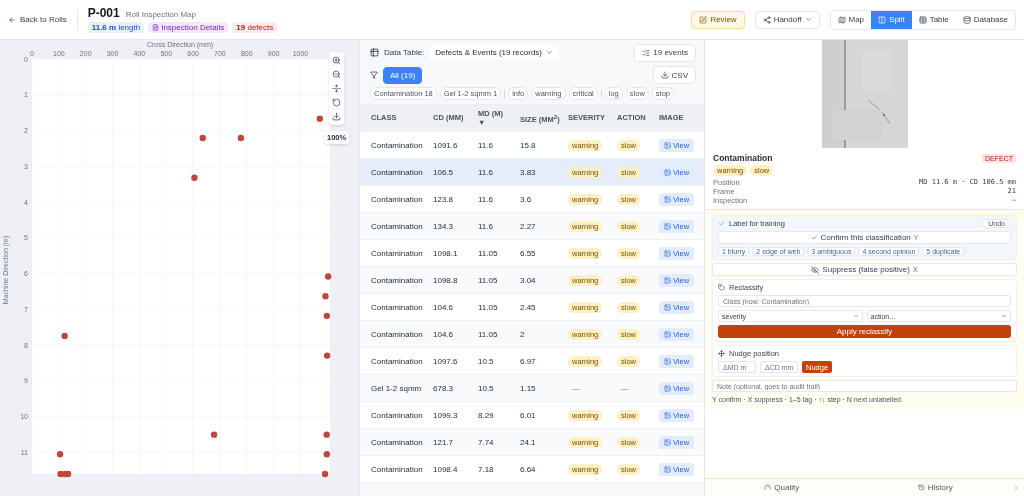  Describe the element at coordinates (444, 388) in the screenshot. I see `table-cell-text: 678.3` at that location.